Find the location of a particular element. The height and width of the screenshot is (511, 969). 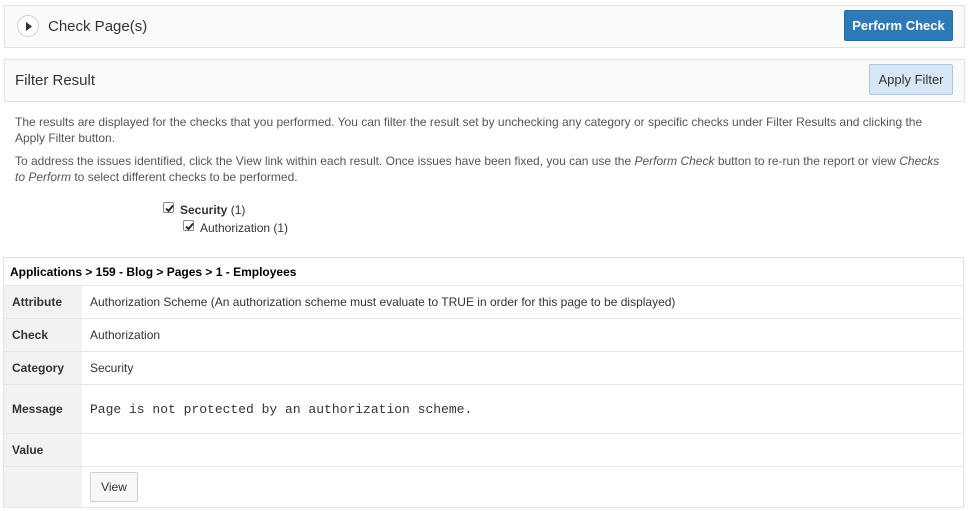

check-pages-region: Check Page(s) Perform Check is located at coordinates (484, 26).